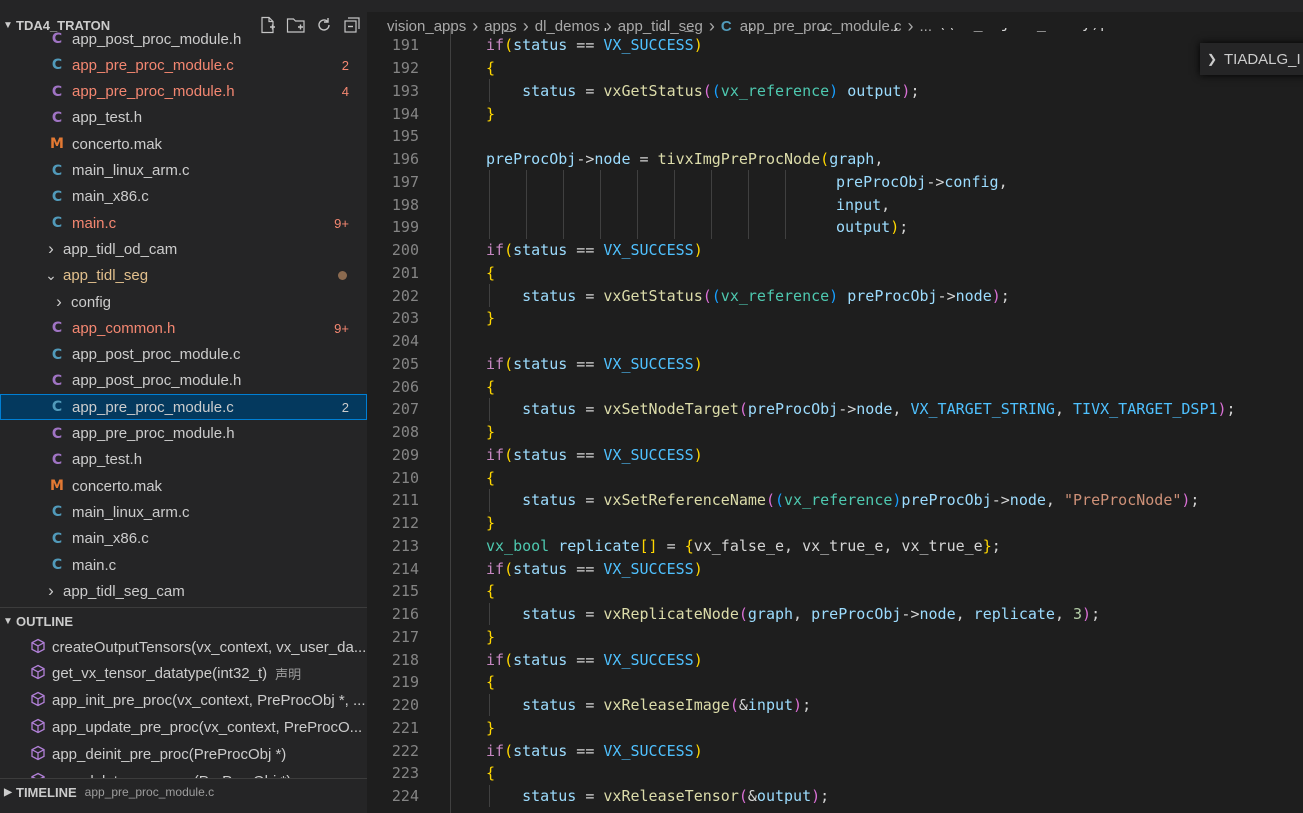 This screenshot has height=813, width=1303. I want to click on outline-item: get_vx_tensor_datatype(int32_t) 声明, so click(183, 674).